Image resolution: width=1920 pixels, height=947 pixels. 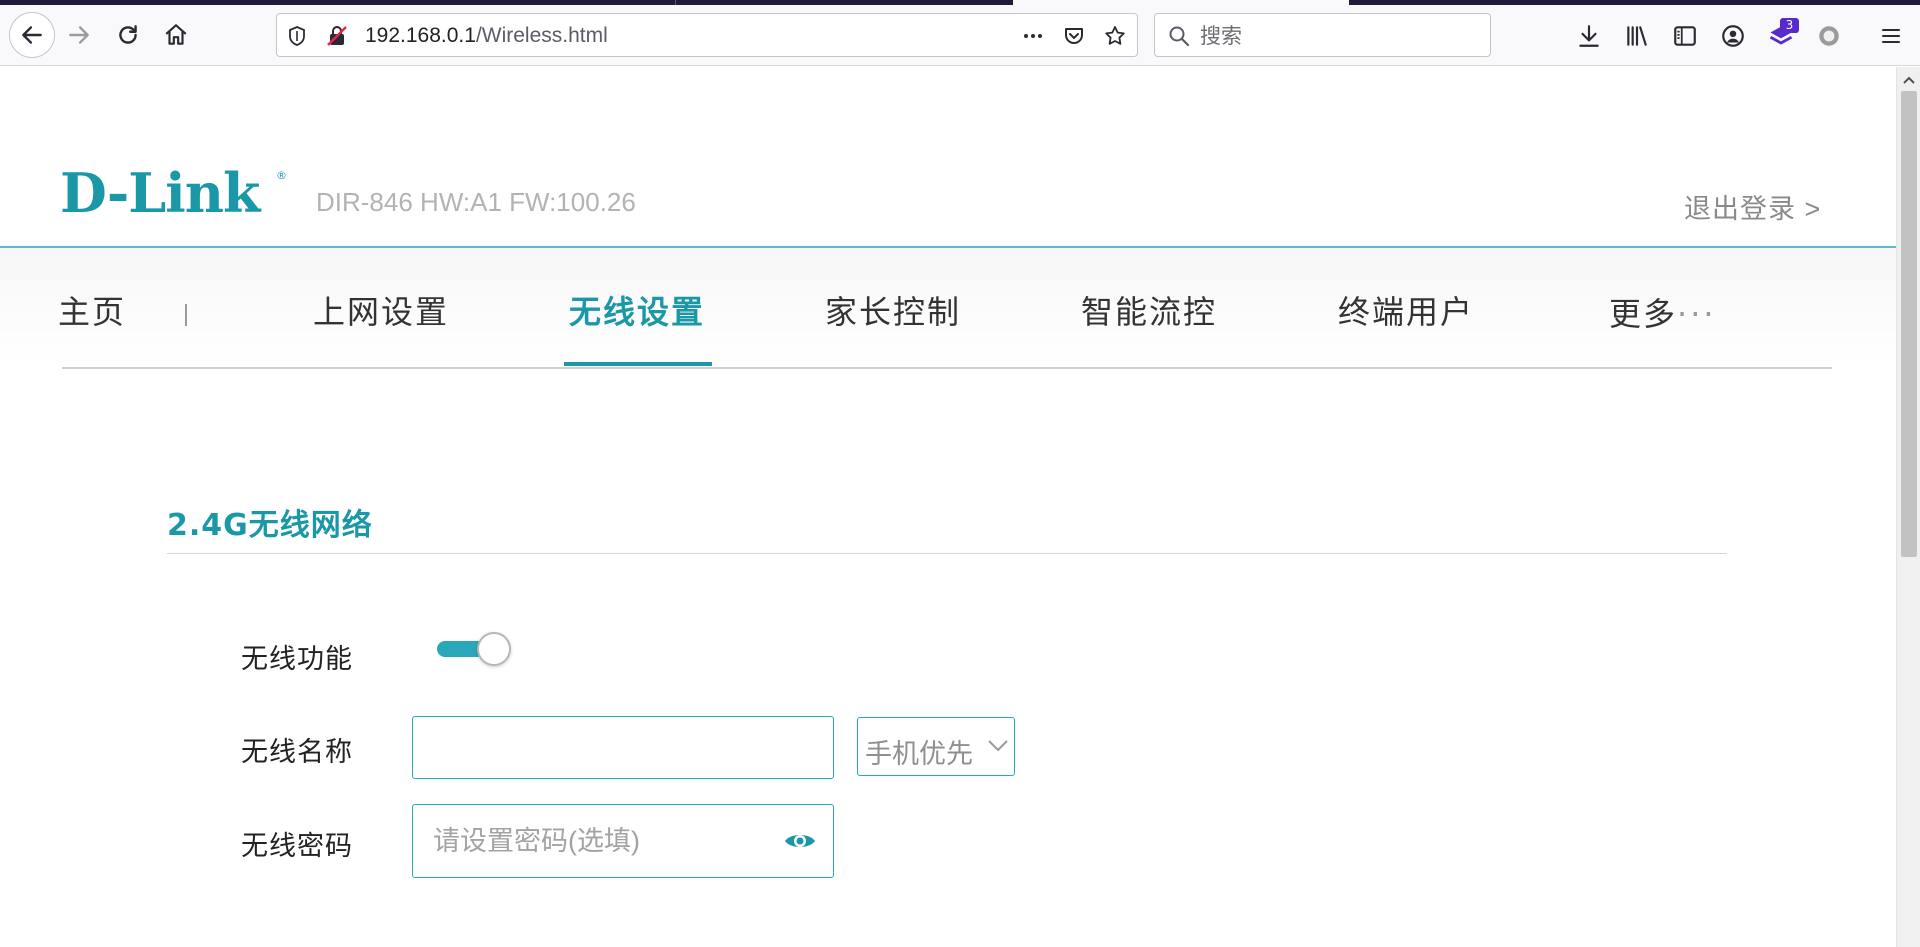 What do you see at coordinates (297, 752) in the screenshot?
I see `ssid-label: 无线名称` at bounding box center [297, 752].